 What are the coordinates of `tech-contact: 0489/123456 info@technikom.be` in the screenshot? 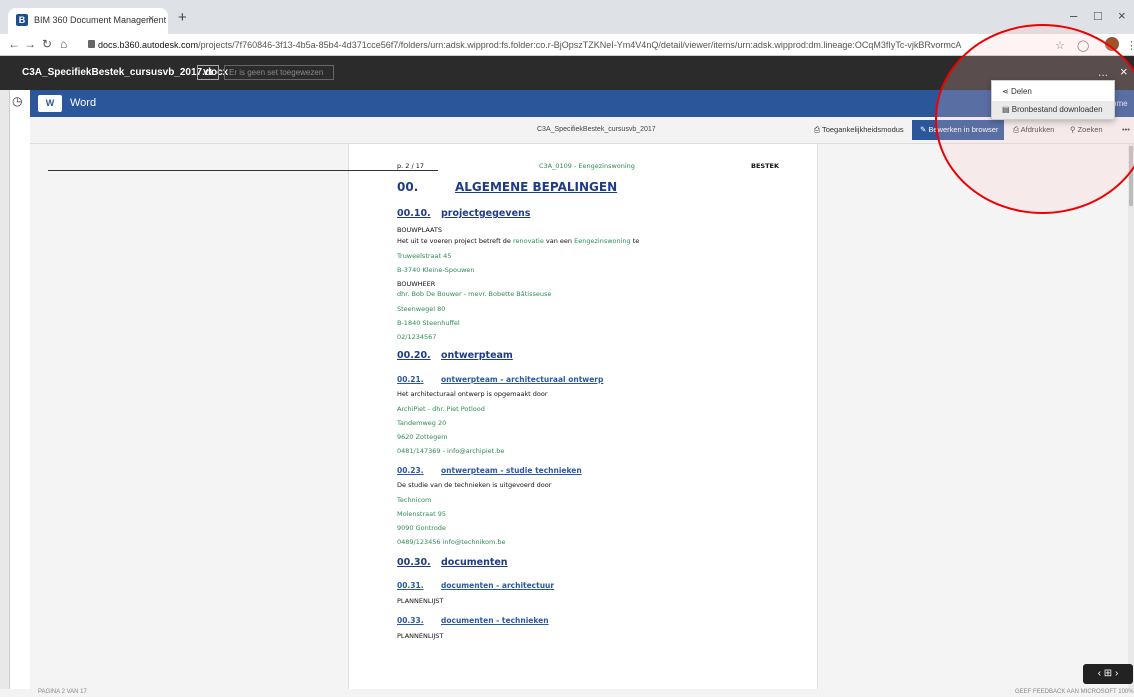 It's located at (451, 542).